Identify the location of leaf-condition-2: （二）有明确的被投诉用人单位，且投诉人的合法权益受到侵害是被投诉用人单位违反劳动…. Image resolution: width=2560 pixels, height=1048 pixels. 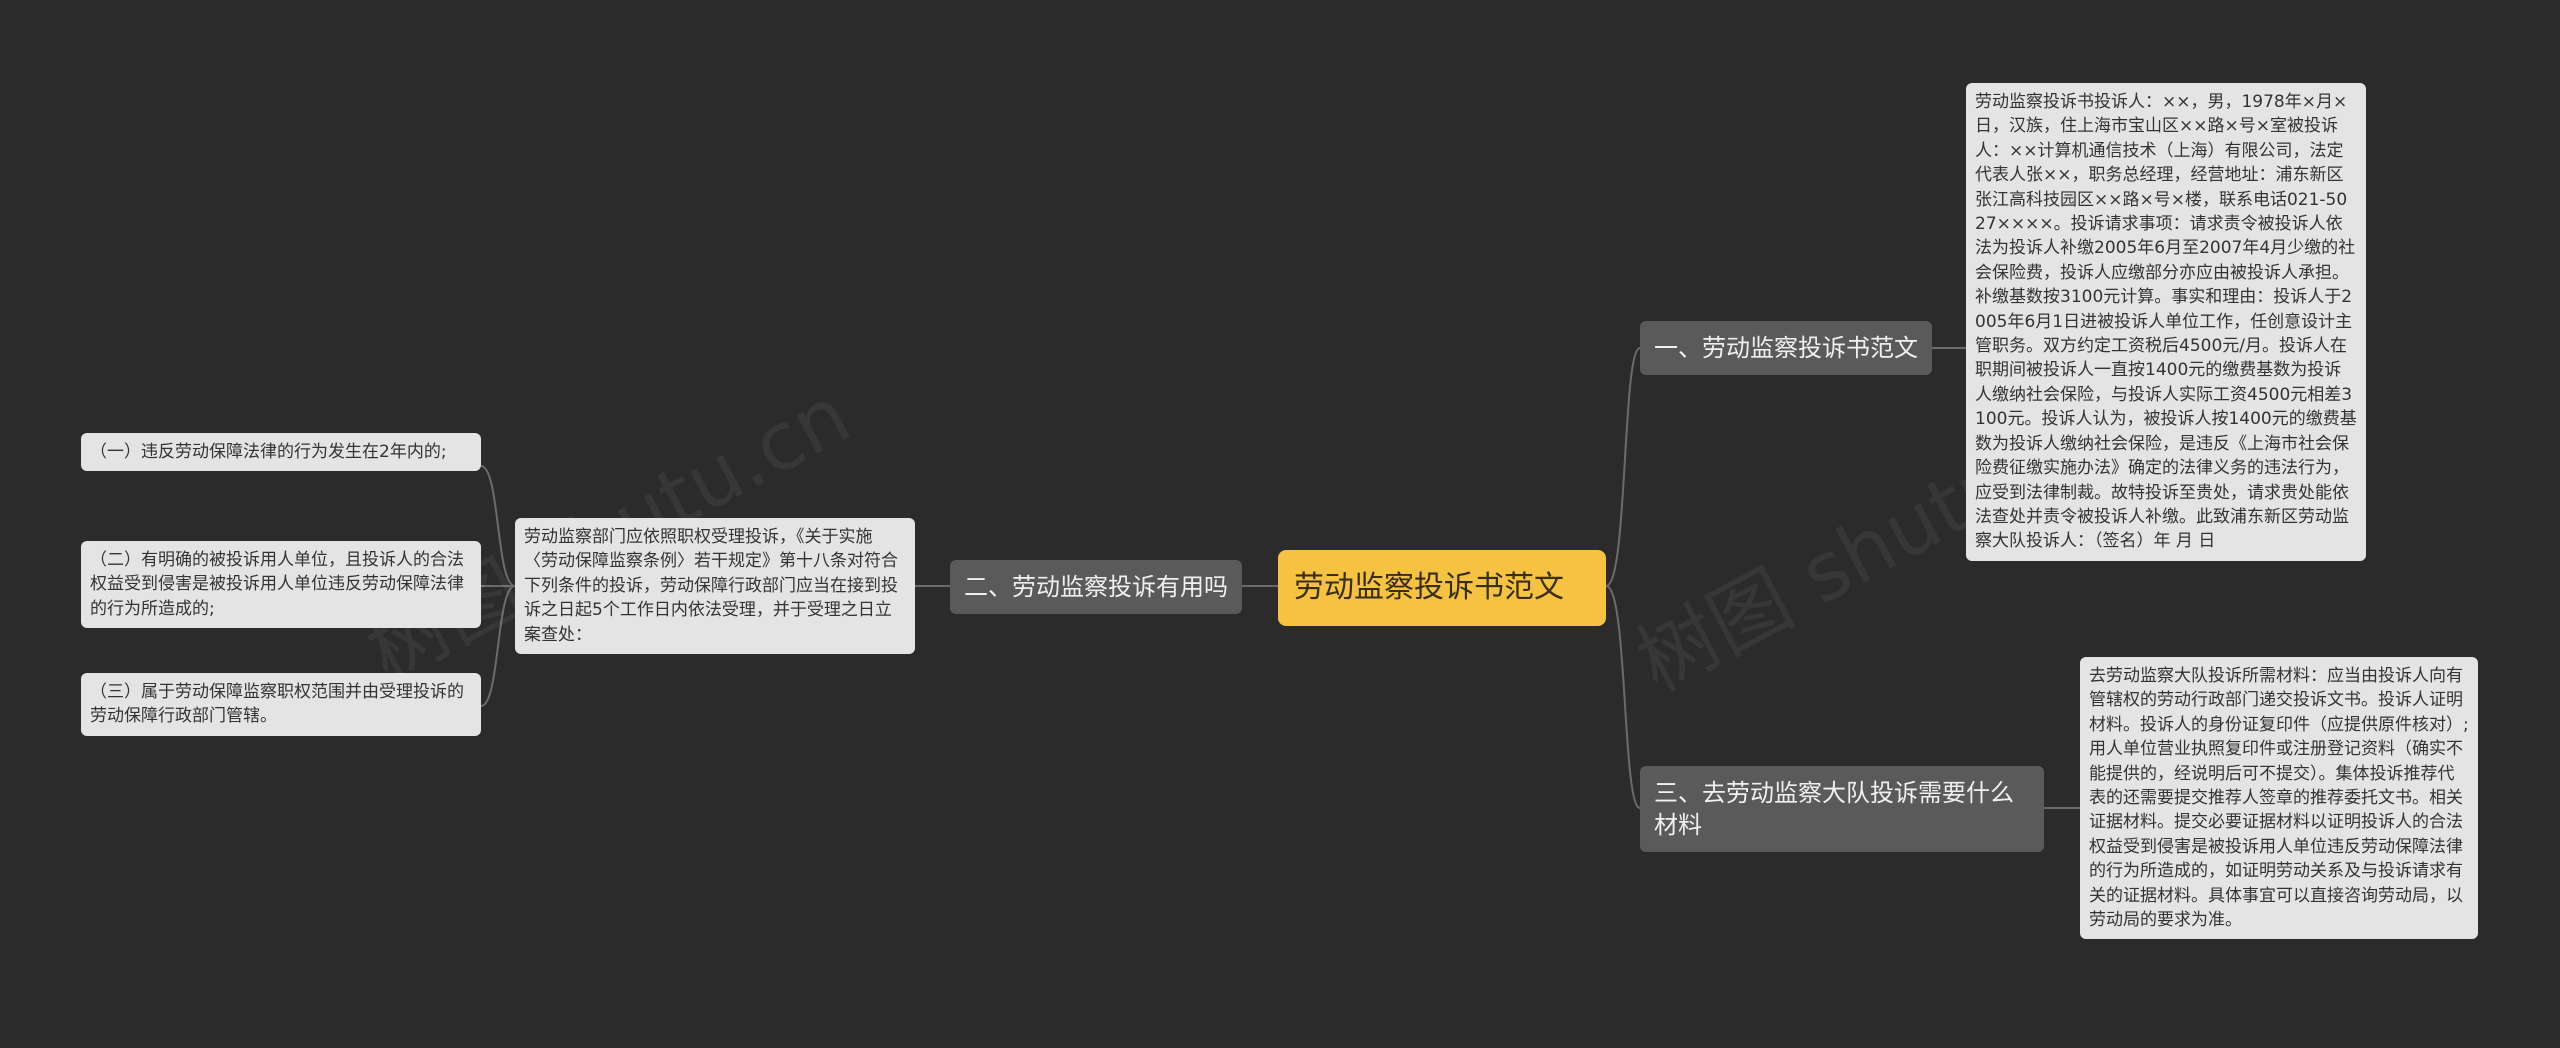
(281, 585).